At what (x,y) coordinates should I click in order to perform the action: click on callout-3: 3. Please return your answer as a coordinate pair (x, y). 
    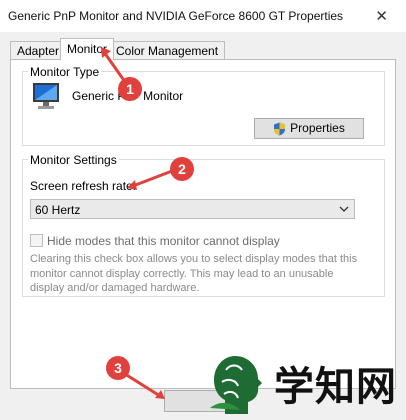
    Looking at the image, I should click on (118, 368).